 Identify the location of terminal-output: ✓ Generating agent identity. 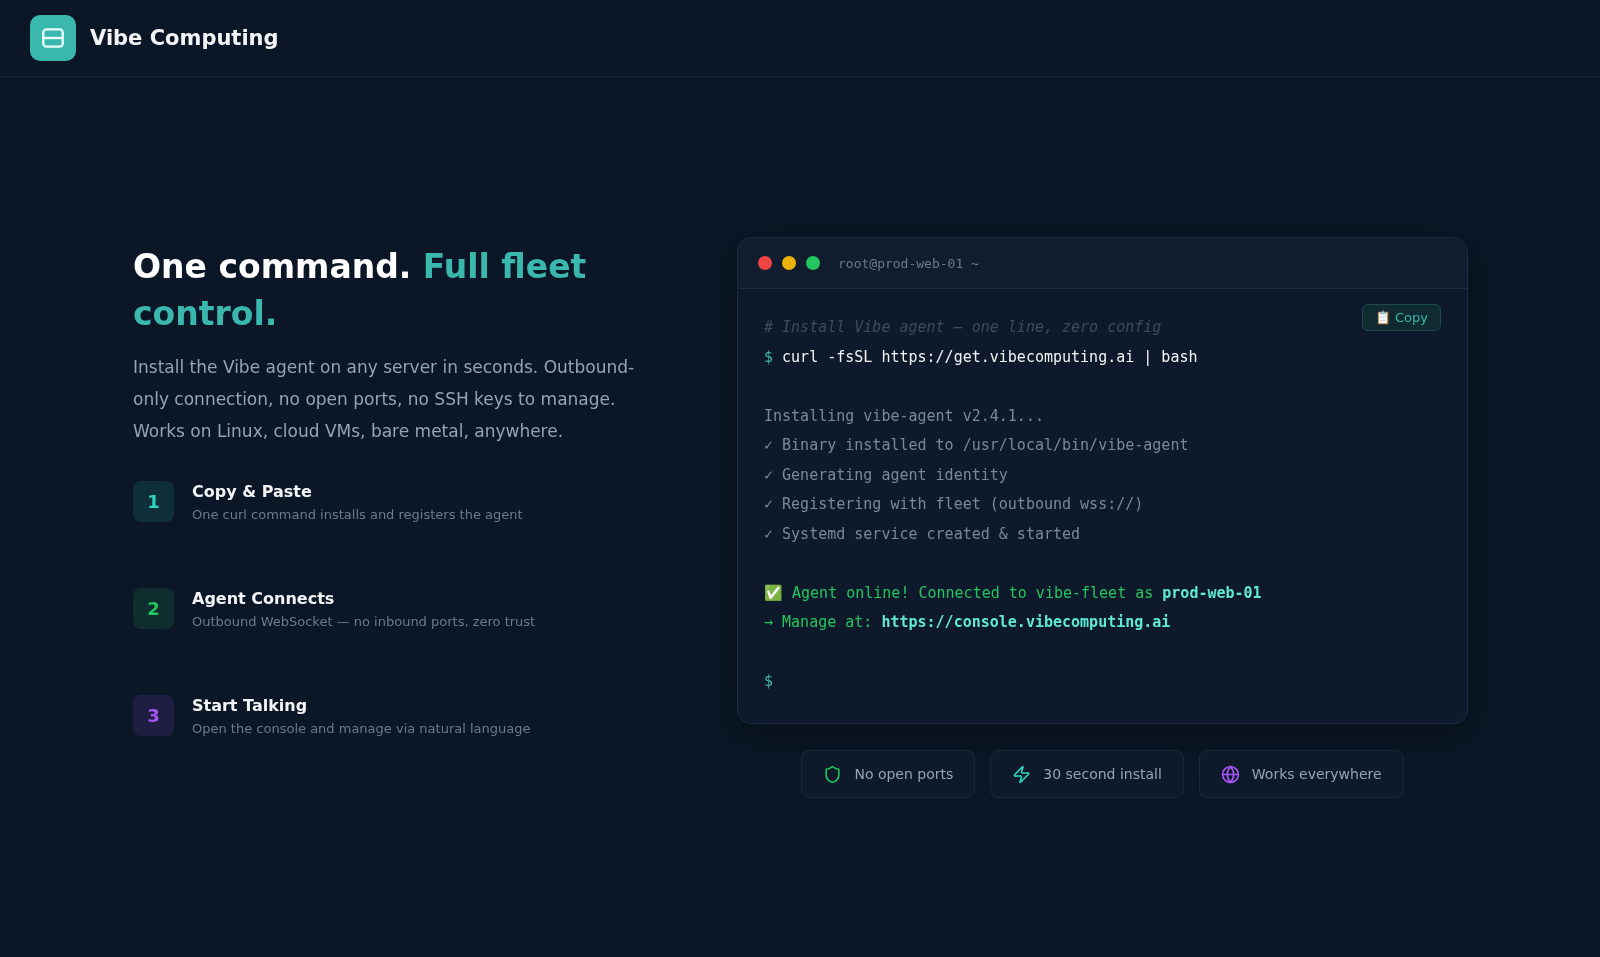
(886, 475).